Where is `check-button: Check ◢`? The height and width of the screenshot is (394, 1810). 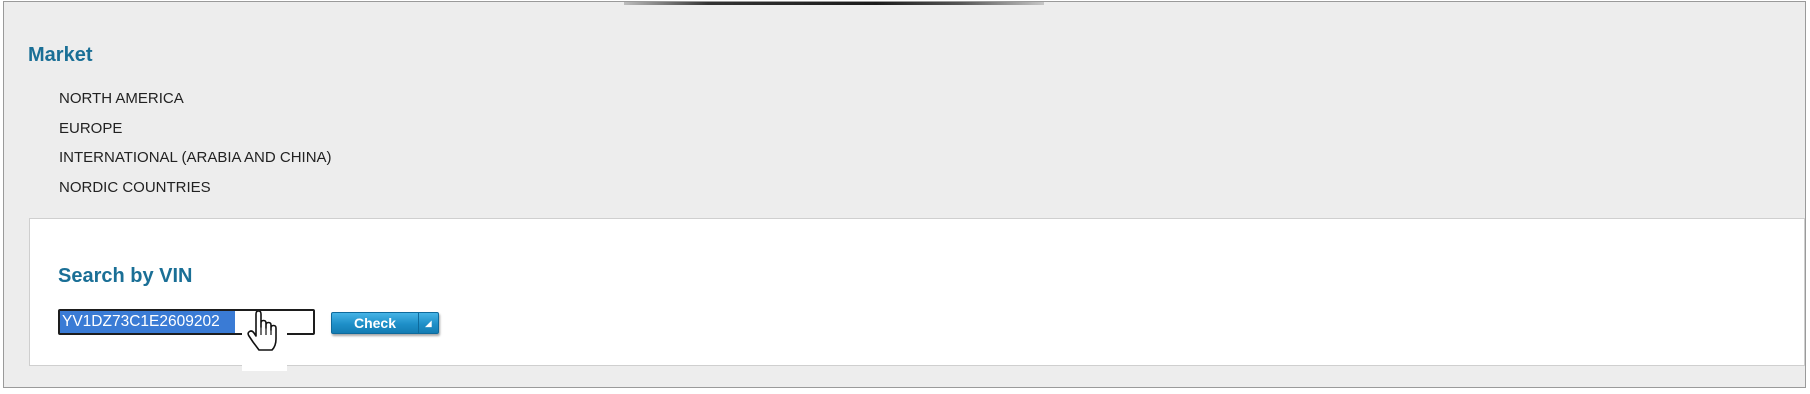 check-button: Check ◢ is located at coordinates (385, 323).